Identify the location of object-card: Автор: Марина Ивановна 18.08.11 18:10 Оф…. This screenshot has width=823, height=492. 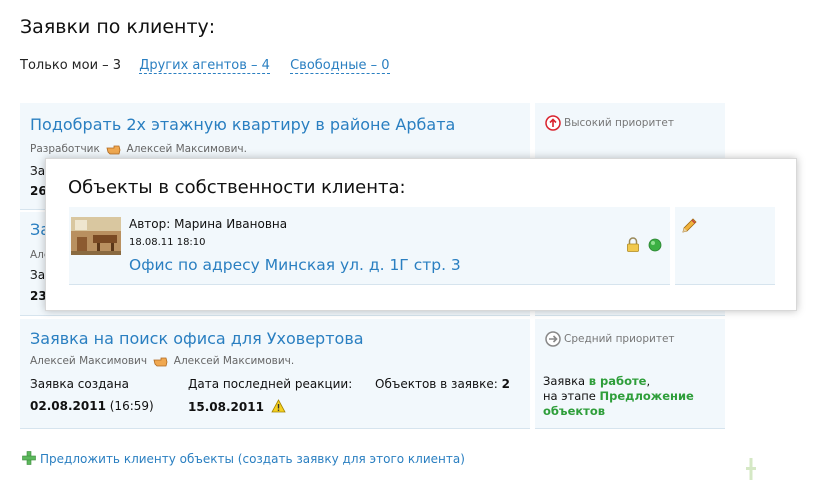
(369, 246).